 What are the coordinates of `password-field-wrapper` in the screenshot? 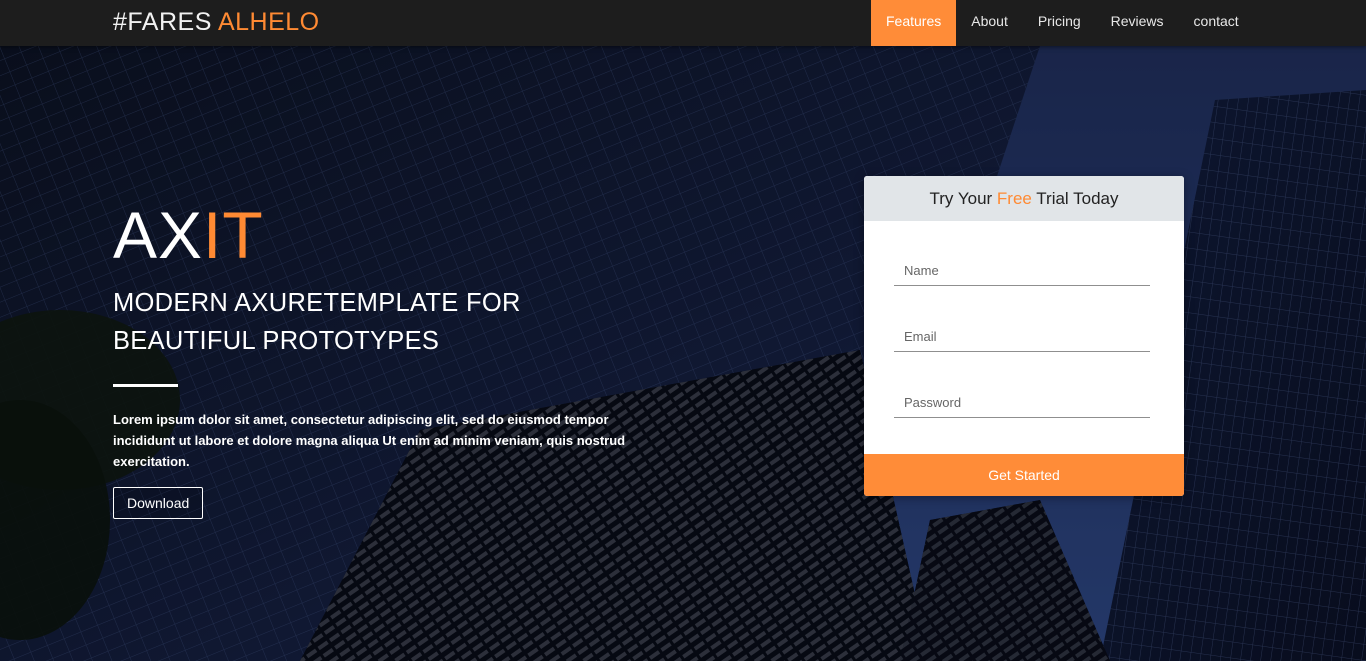 It's located at (1022, 403).